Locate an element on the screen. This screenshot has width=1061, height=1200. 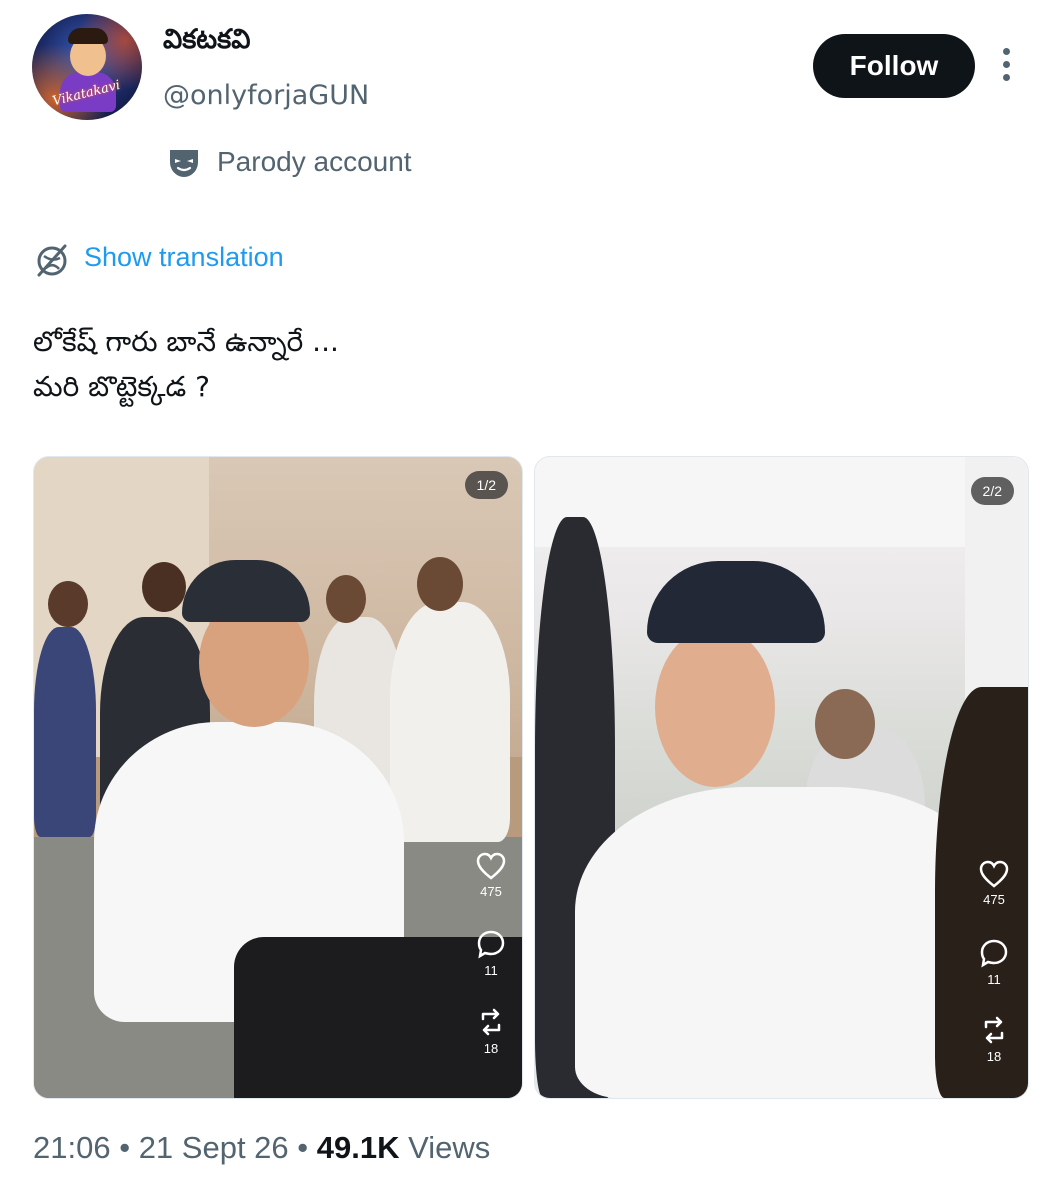
photo-2-subject-face is located at coordinates (715, 707).